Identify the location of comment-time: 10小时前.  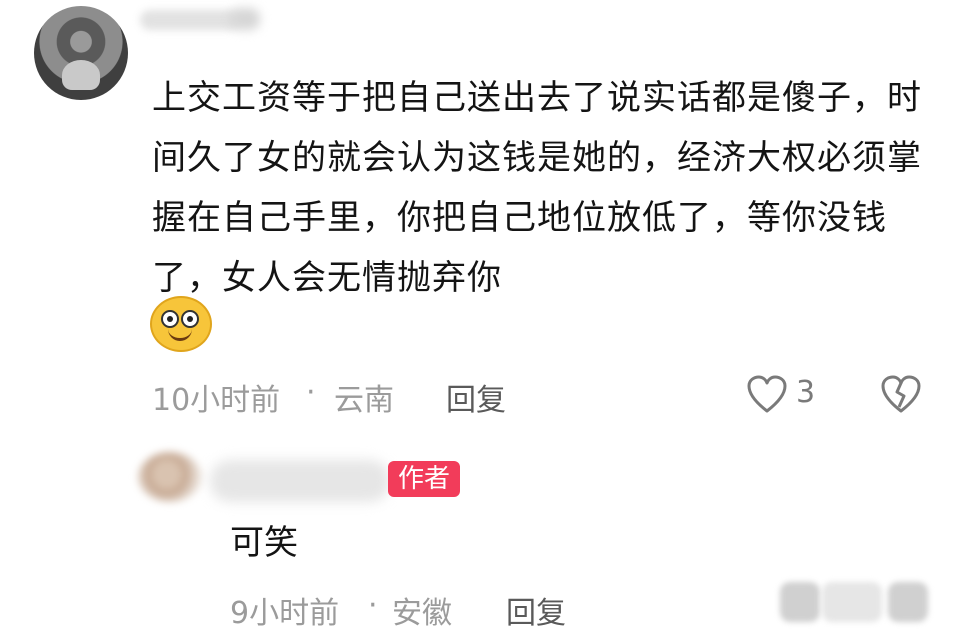
(216, 400).